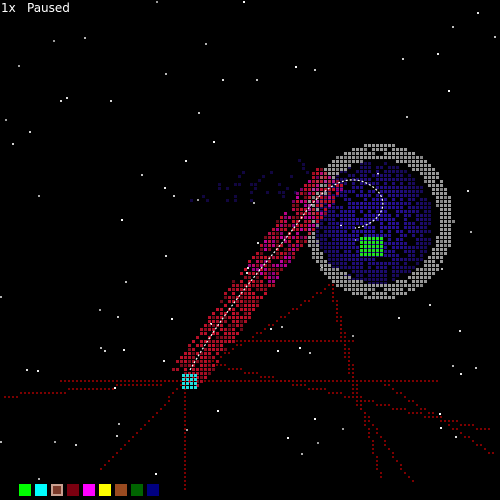 The width and height of the screenshot is (500, 500). What do you see at coordinates (371, 246) in the screenshot?
I see `green-particle-cluster` at bounding box center [371, 246].